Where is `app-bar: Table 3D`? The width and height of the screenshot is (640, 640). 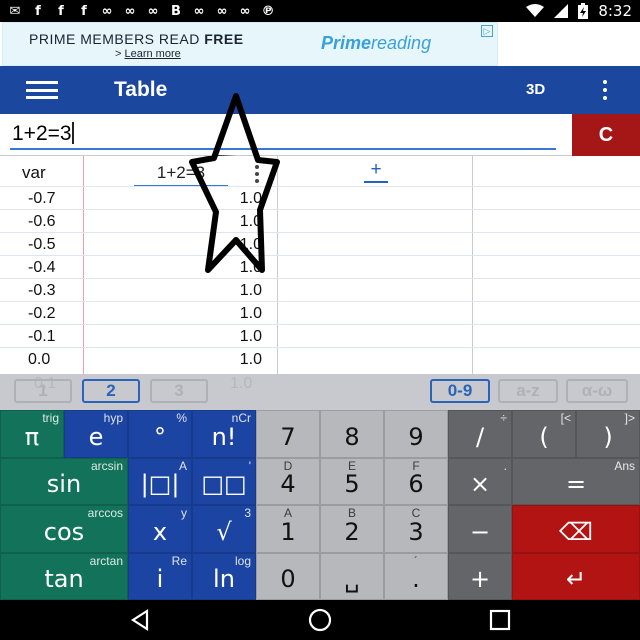 app-bar: Table 3D is located at coordinates (320, 90).